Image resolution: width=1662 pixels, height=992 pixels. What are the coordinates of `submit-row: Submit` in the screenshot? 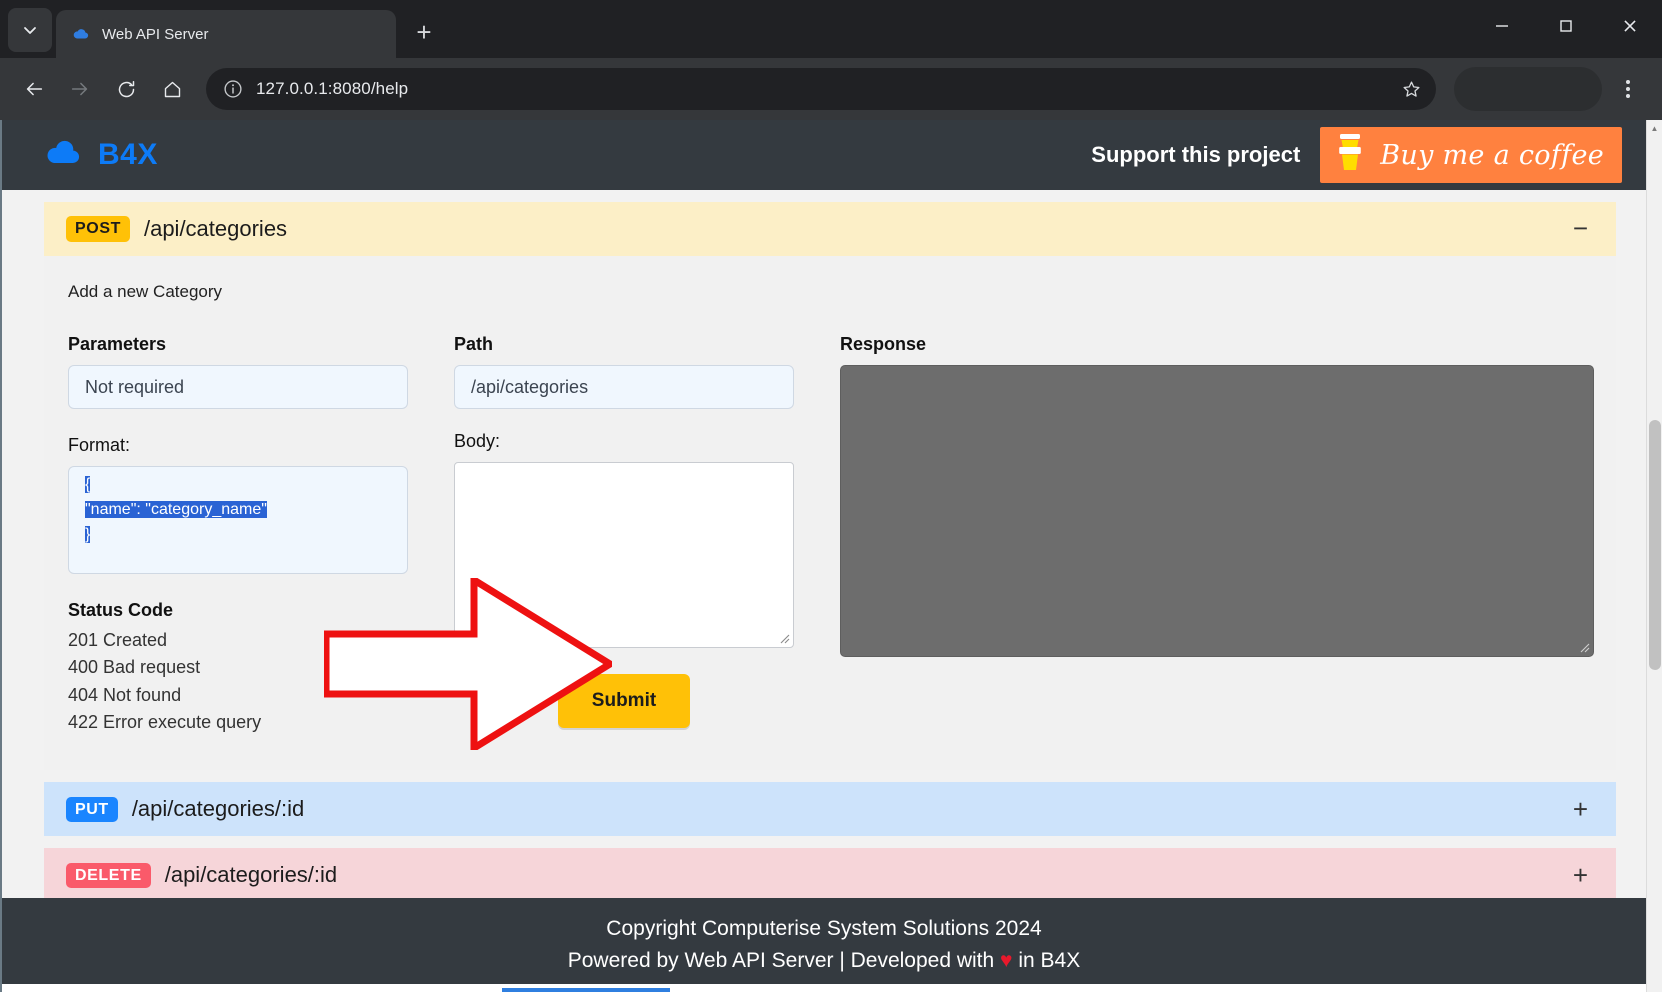 It's located at (624, 701).